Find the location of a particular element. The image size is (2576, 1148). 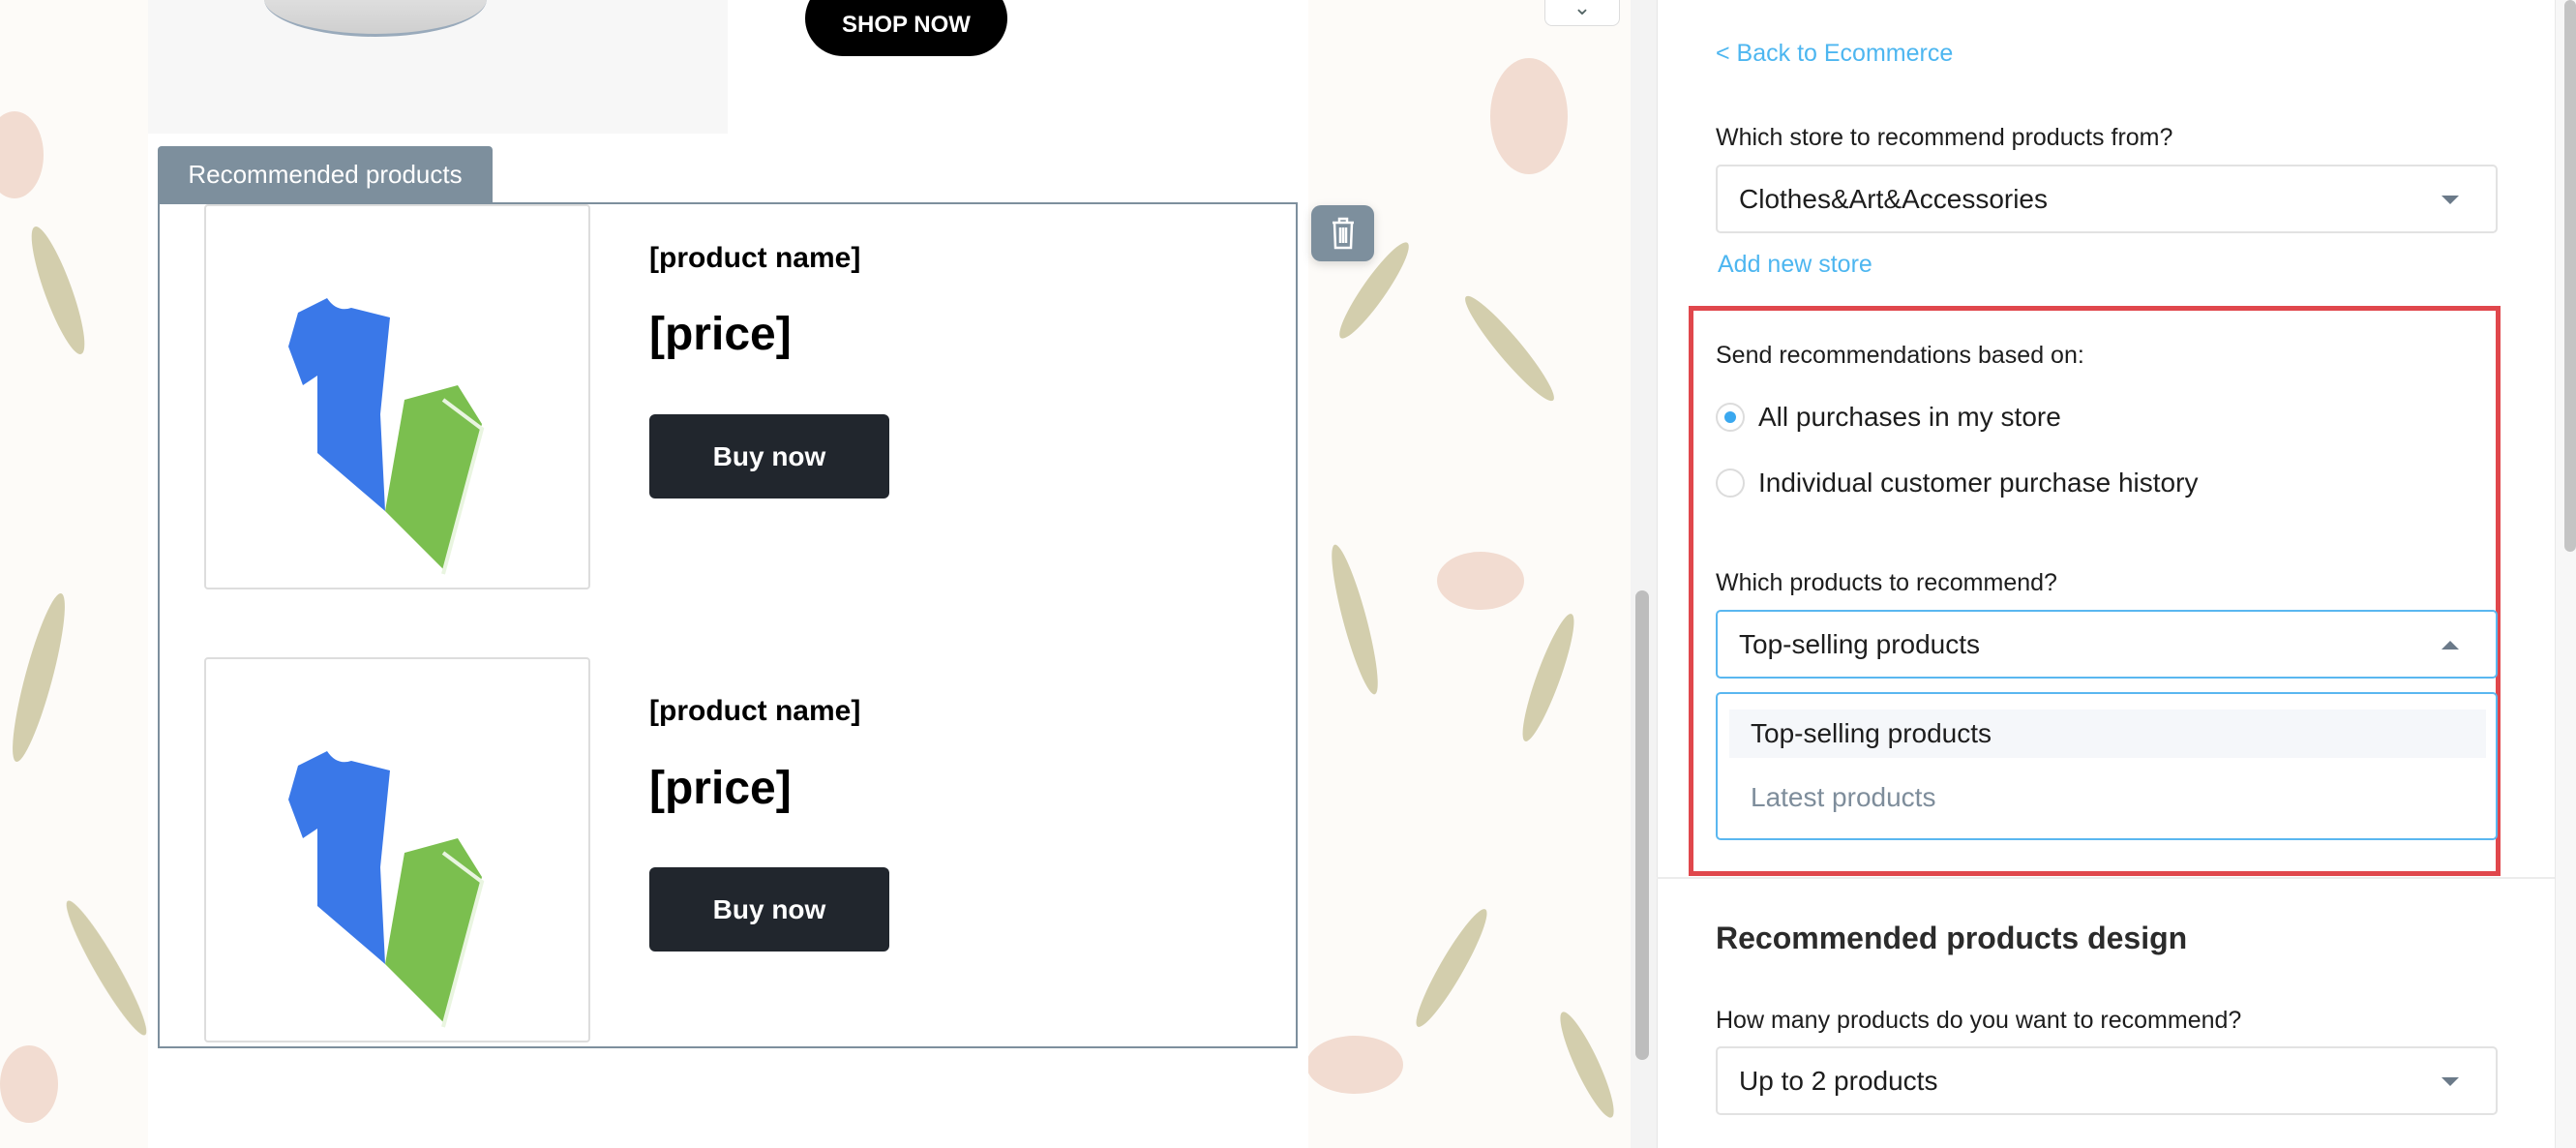

which-products-dropdown: Top-selling products Latest products is located at coordinates (2107, 766).